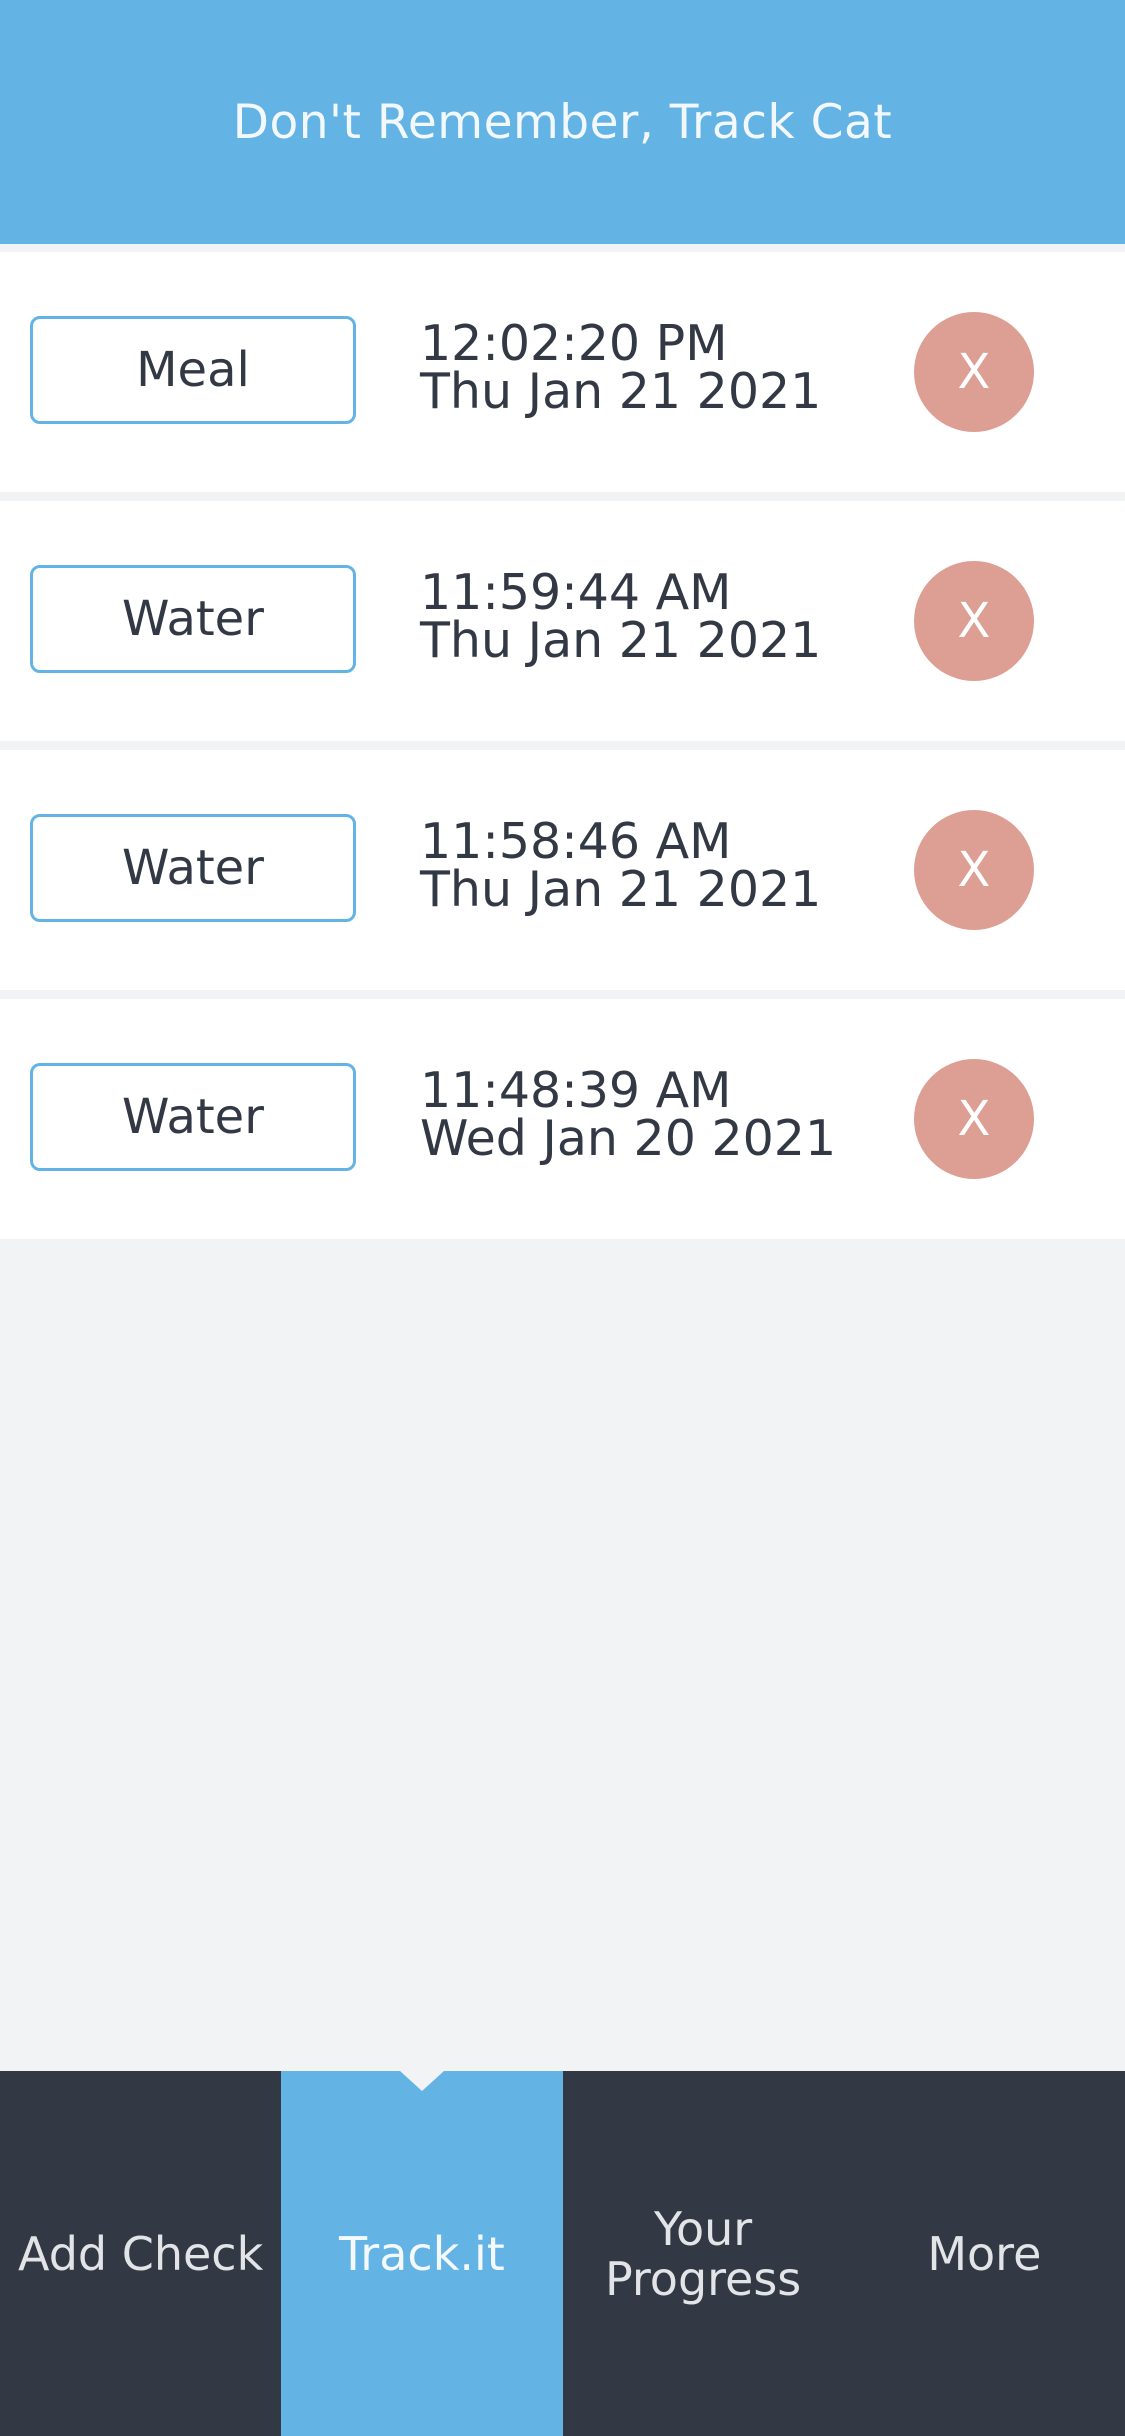  I want to click on list-item: Water 11:48:39 AM Wed Jan 20 2021 X, so click(562, 1119).